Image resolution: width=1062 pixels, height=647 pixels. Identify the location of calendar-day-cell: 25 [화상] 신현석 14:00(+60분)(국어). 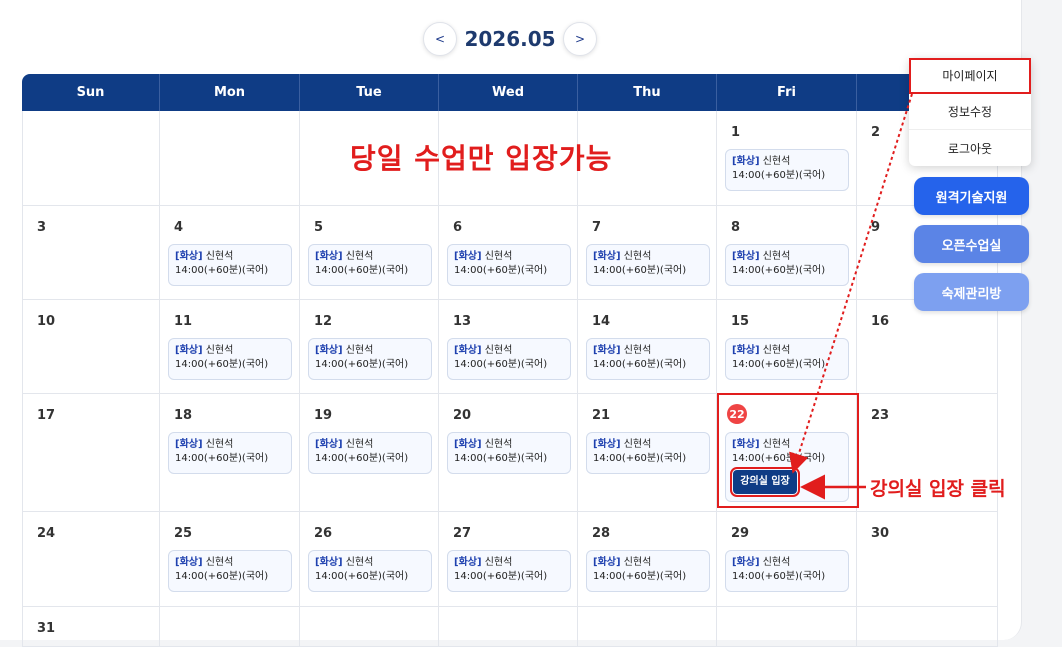
(230, 559).